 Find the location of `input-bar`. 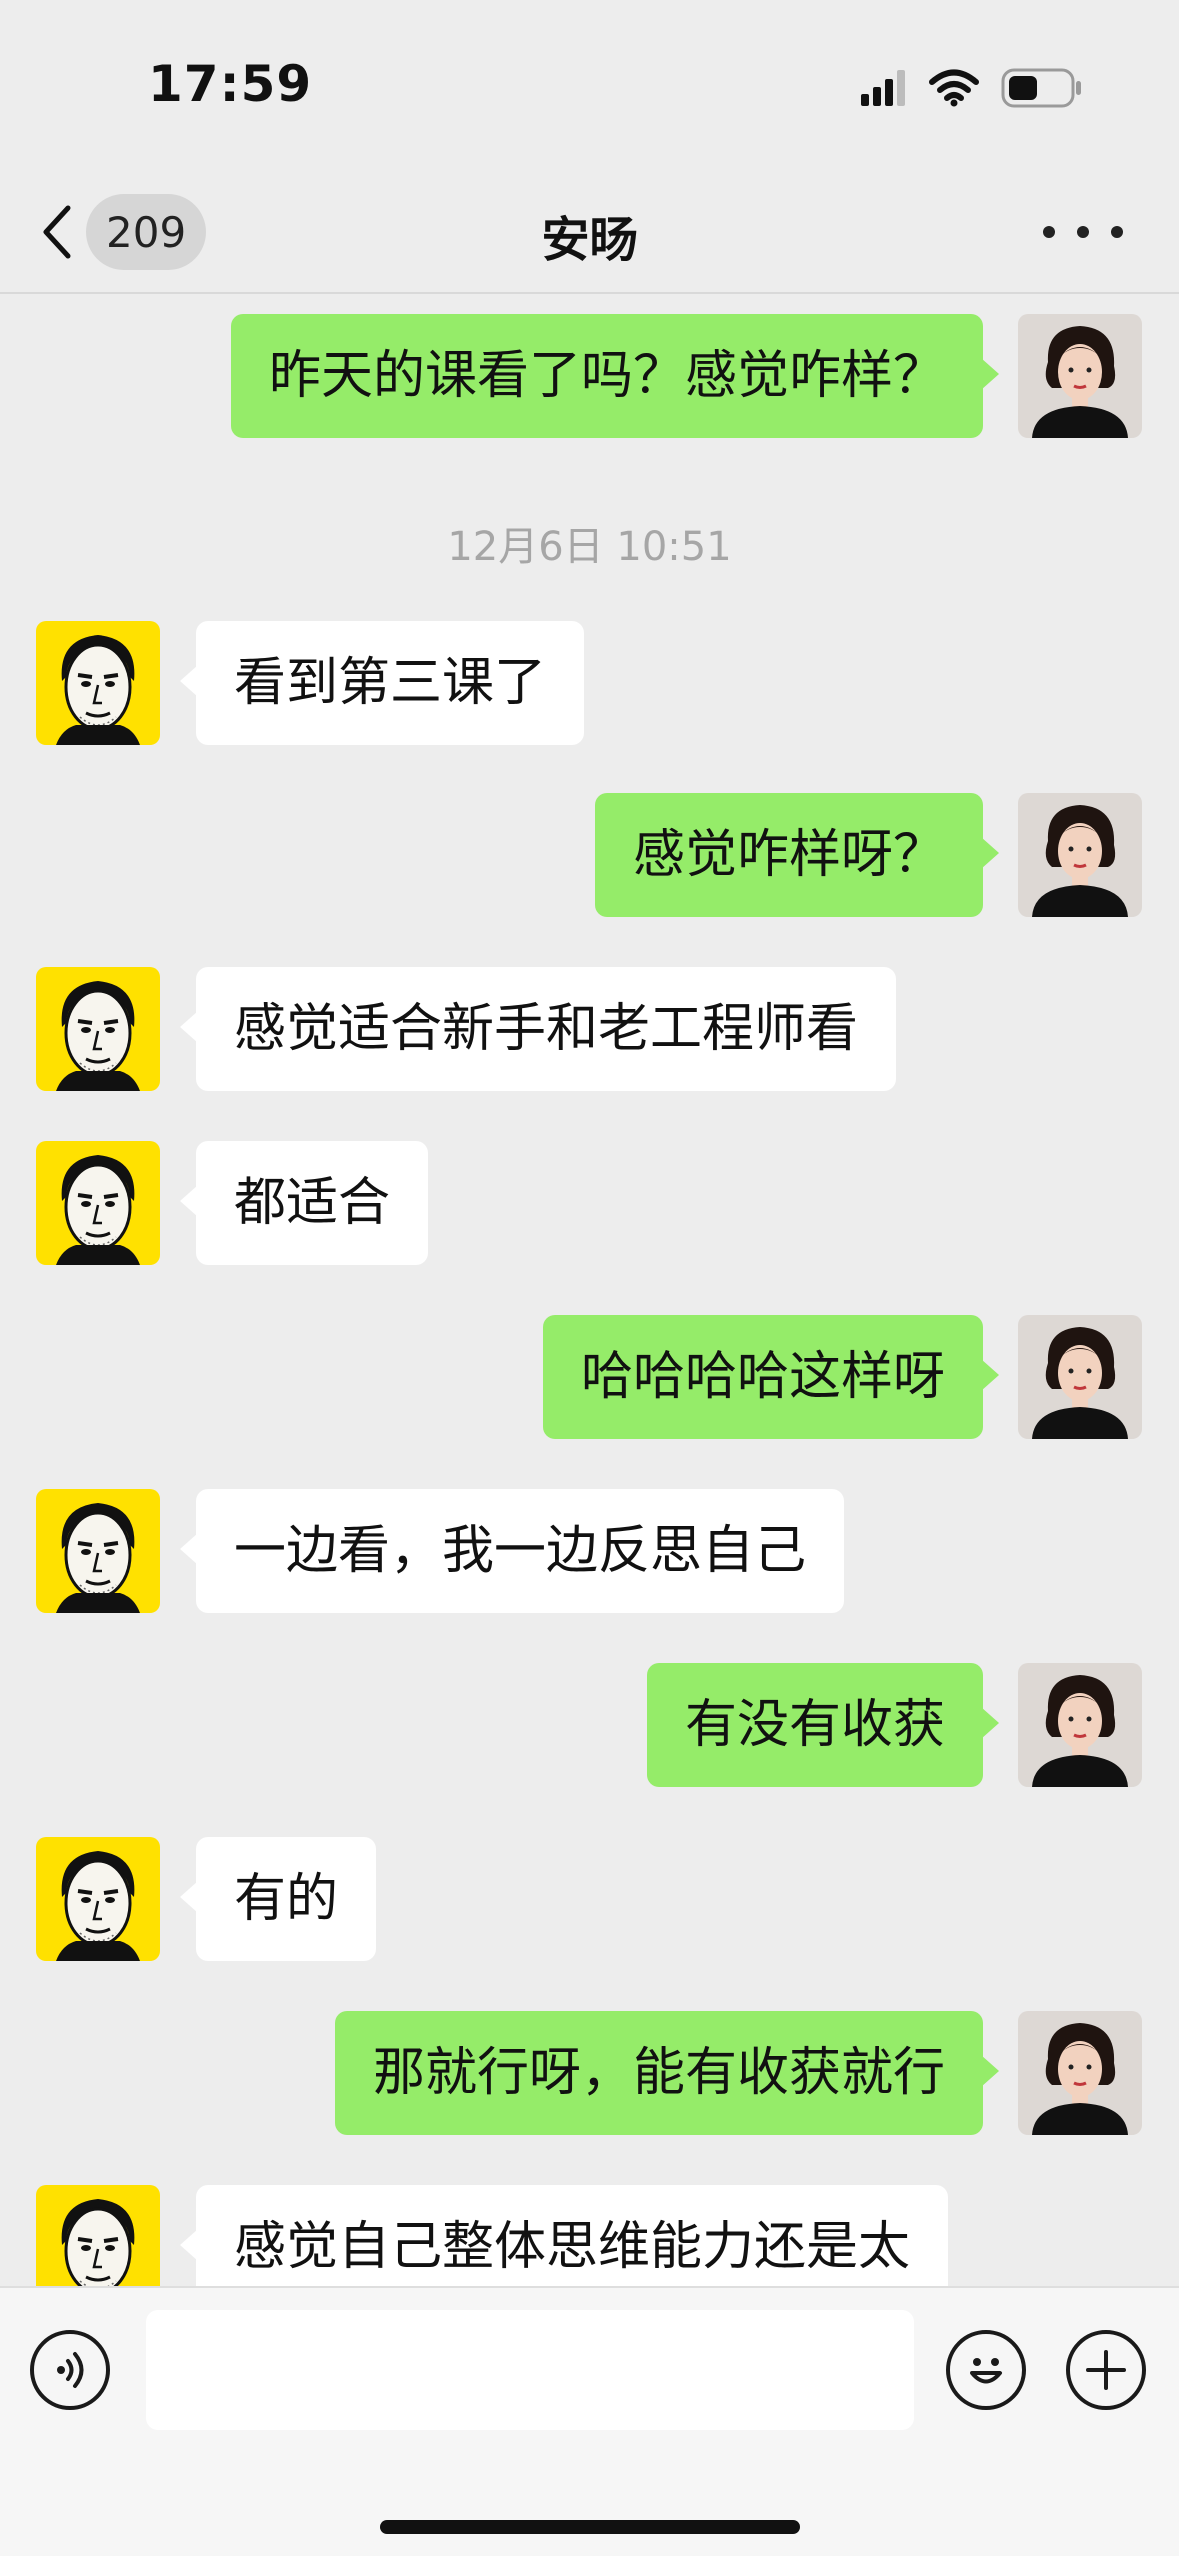

input-bar is located at coordinates (589, 2421).